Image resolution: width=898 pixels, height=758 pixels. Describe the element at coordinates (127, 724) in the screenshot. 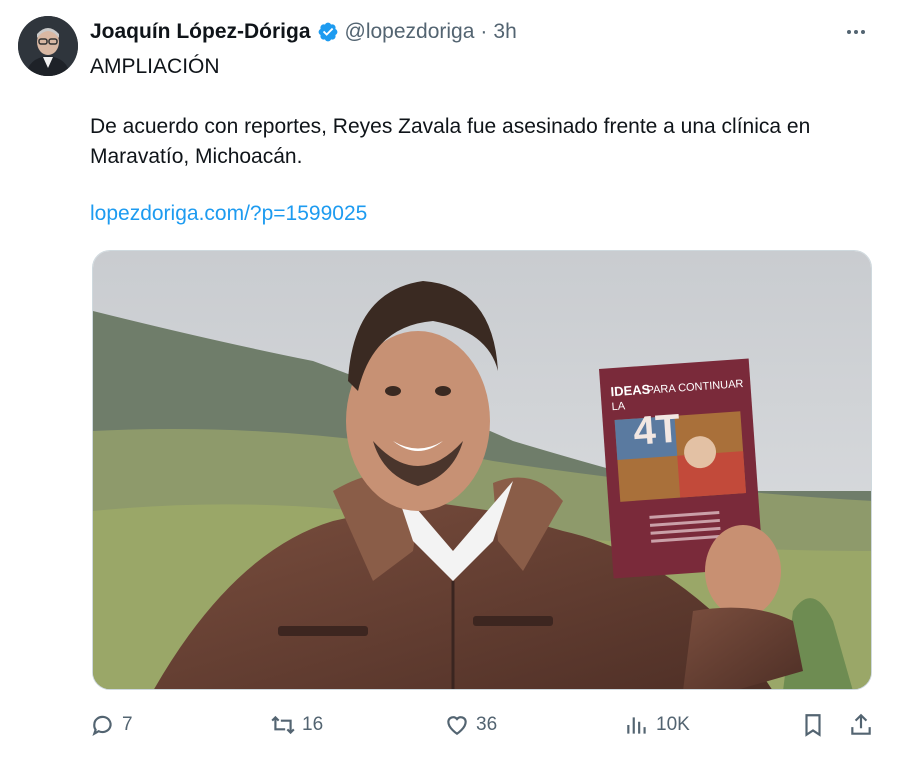

I see `reply-count: 7` at that location.